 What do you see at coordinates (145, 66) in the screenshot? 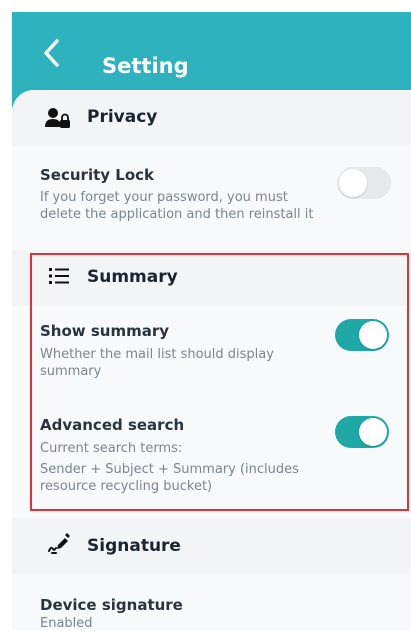
I see `page-title: Setting` at bounding box center [145, 66].